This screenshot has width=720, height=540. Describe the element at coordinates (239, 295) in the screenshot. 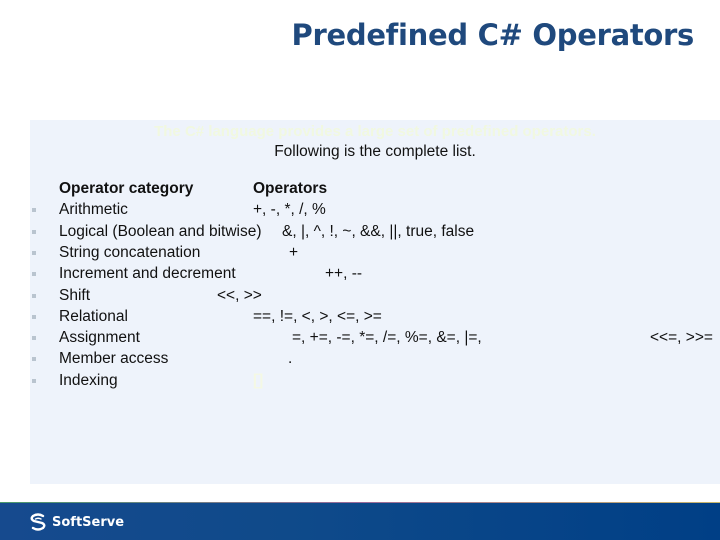

I see `operators-value: <<, >>` at that location.